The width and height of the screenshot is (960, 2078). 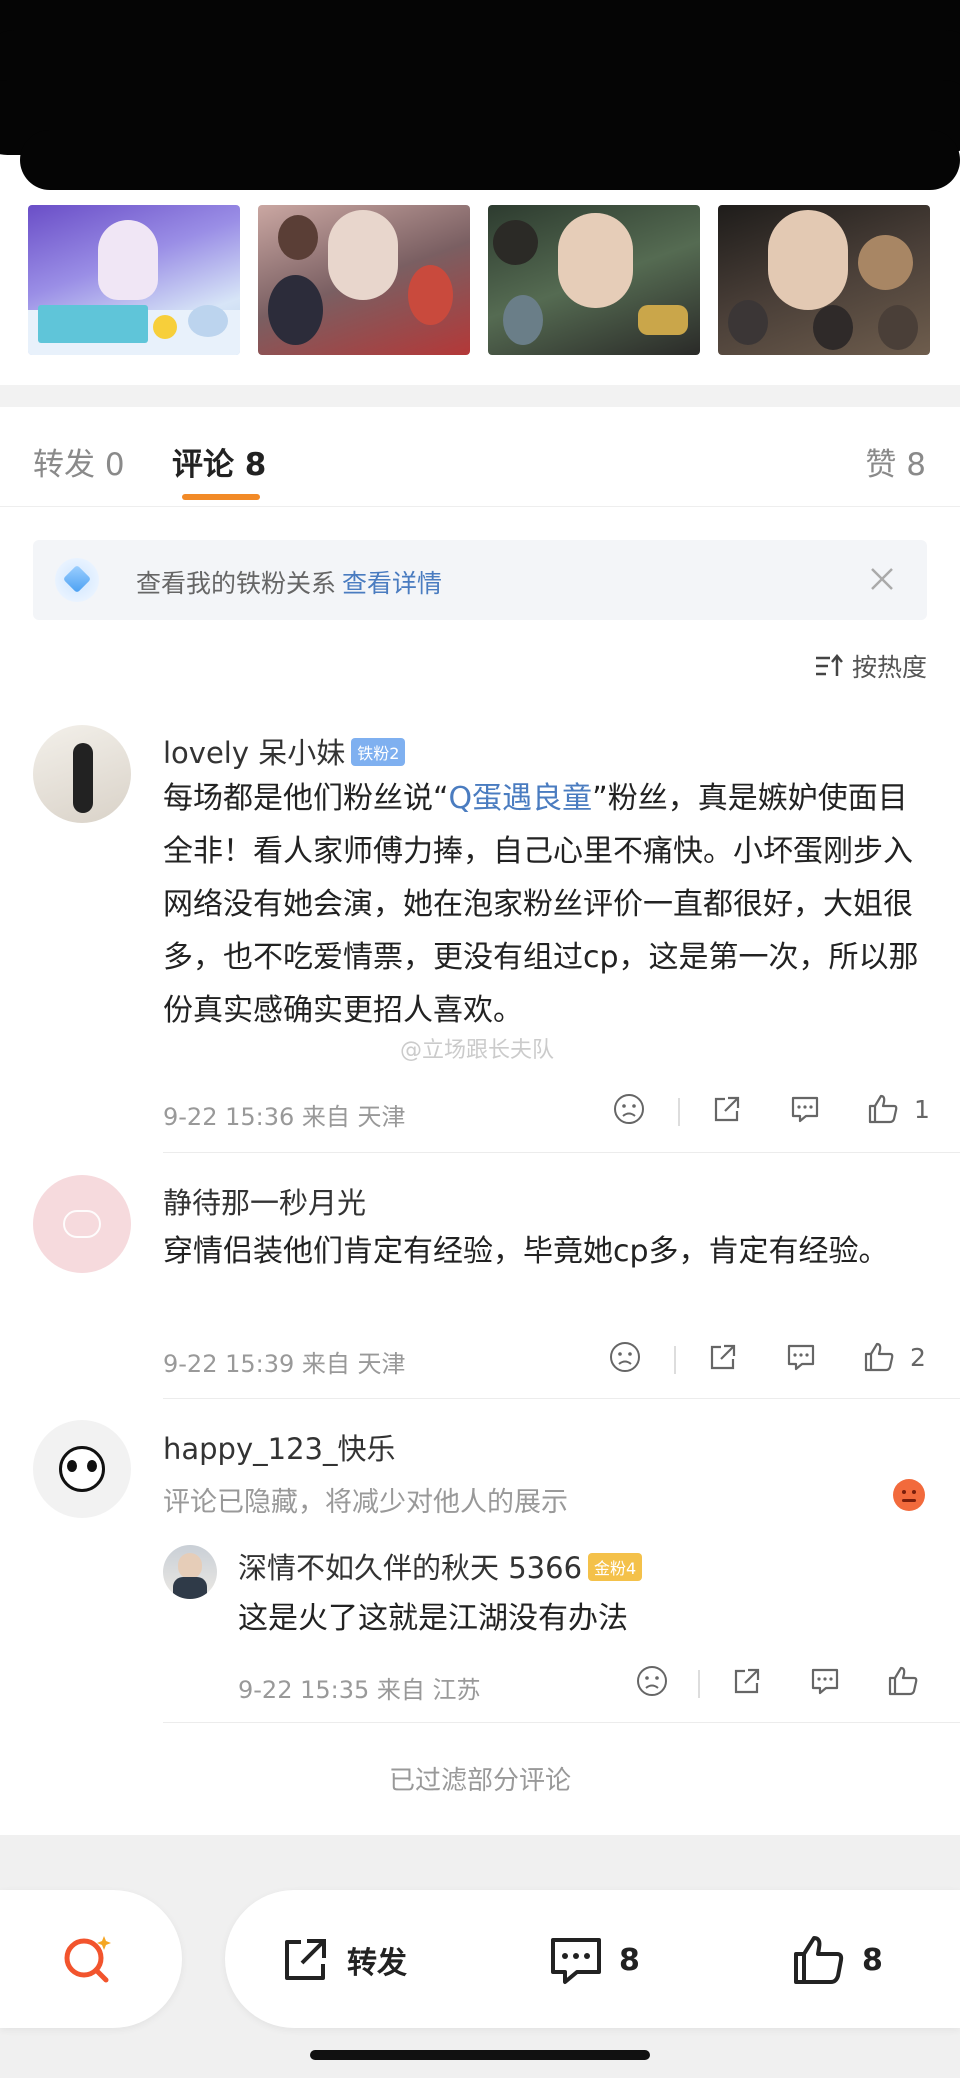 I want to click on reply-avatar, so click(x=190, y=1572).